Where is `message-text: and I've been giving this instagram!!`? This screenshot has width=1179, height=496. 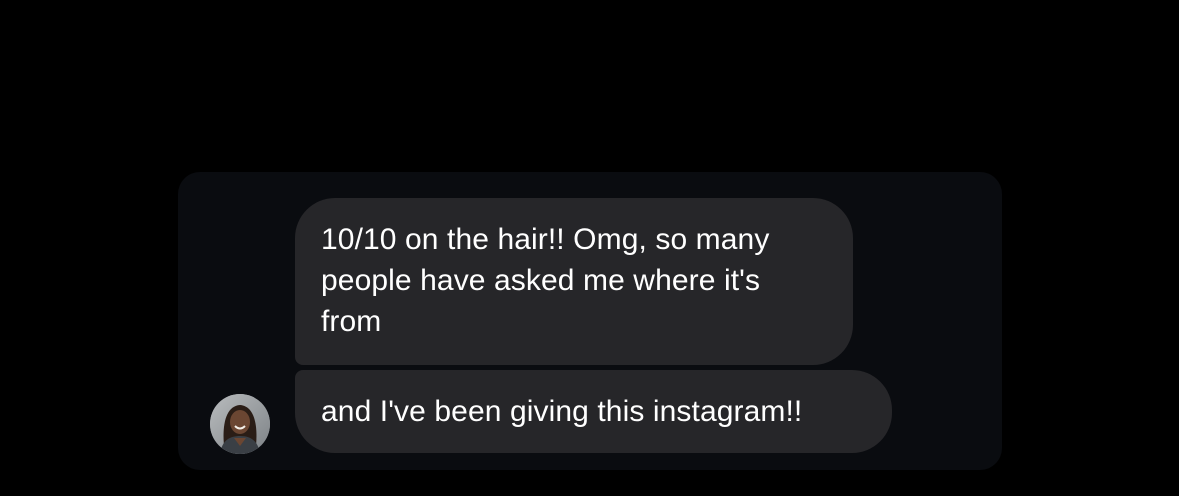 message-text: and I've been giving this instagram!! is located at coordinates (562, 411).